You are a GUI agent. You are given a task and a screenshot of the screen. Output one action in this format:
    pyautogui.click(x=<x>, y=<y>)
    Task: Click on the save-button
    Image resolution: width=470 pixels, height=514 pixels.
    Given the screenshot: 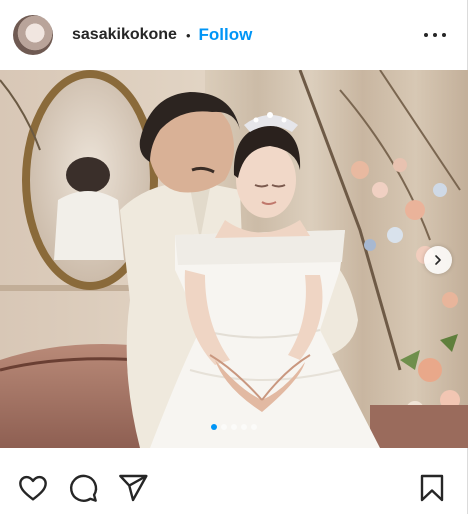 What is the action you would take?
    pyautogui.click(x=432, y=488)
    